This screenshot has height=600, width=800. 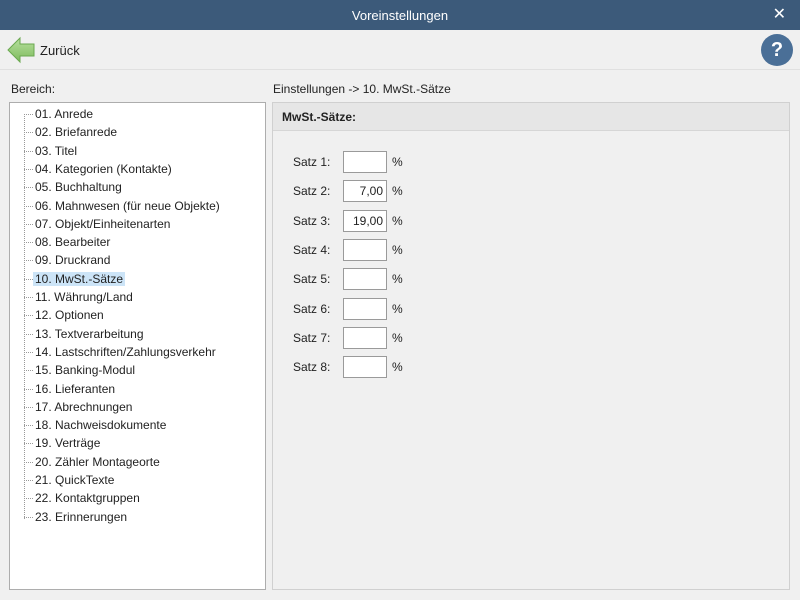 I want to click on breadcrumb: Einstellungen -> 10. MwSt.-Sätze, so click(x=362, y=89).